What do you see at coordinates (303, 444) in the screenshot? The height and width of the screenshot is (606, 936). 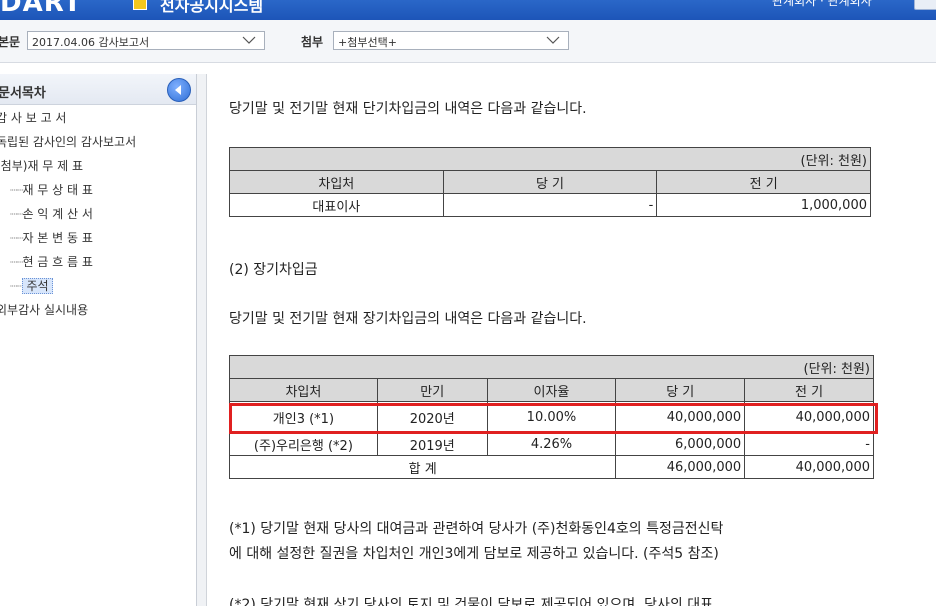 I see `table-cell: (주)우리은행 (*2)` at bounding box center [303, 444].